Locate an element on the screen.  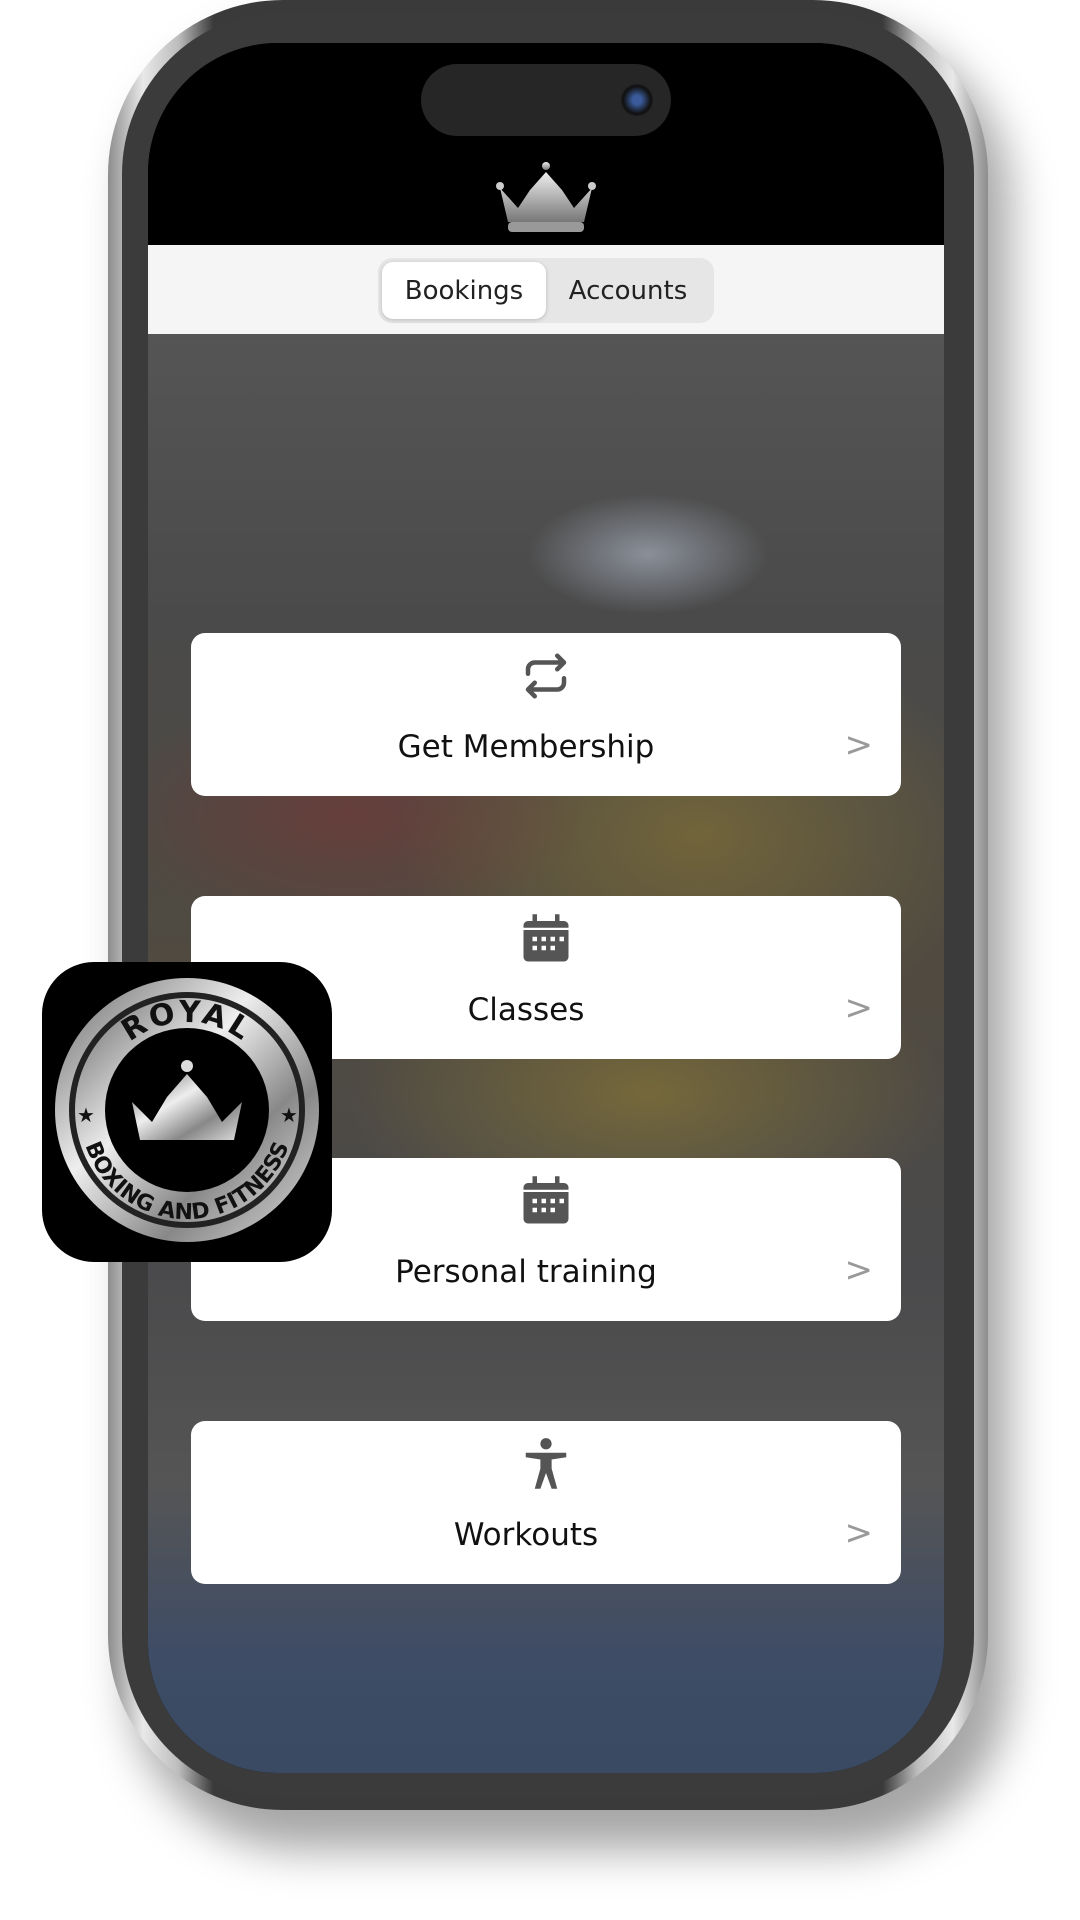
royal-boxing-logo-icon: ROYAL BOXING AND FITNESS ★ ★ is located at coordinates (187, 1110).